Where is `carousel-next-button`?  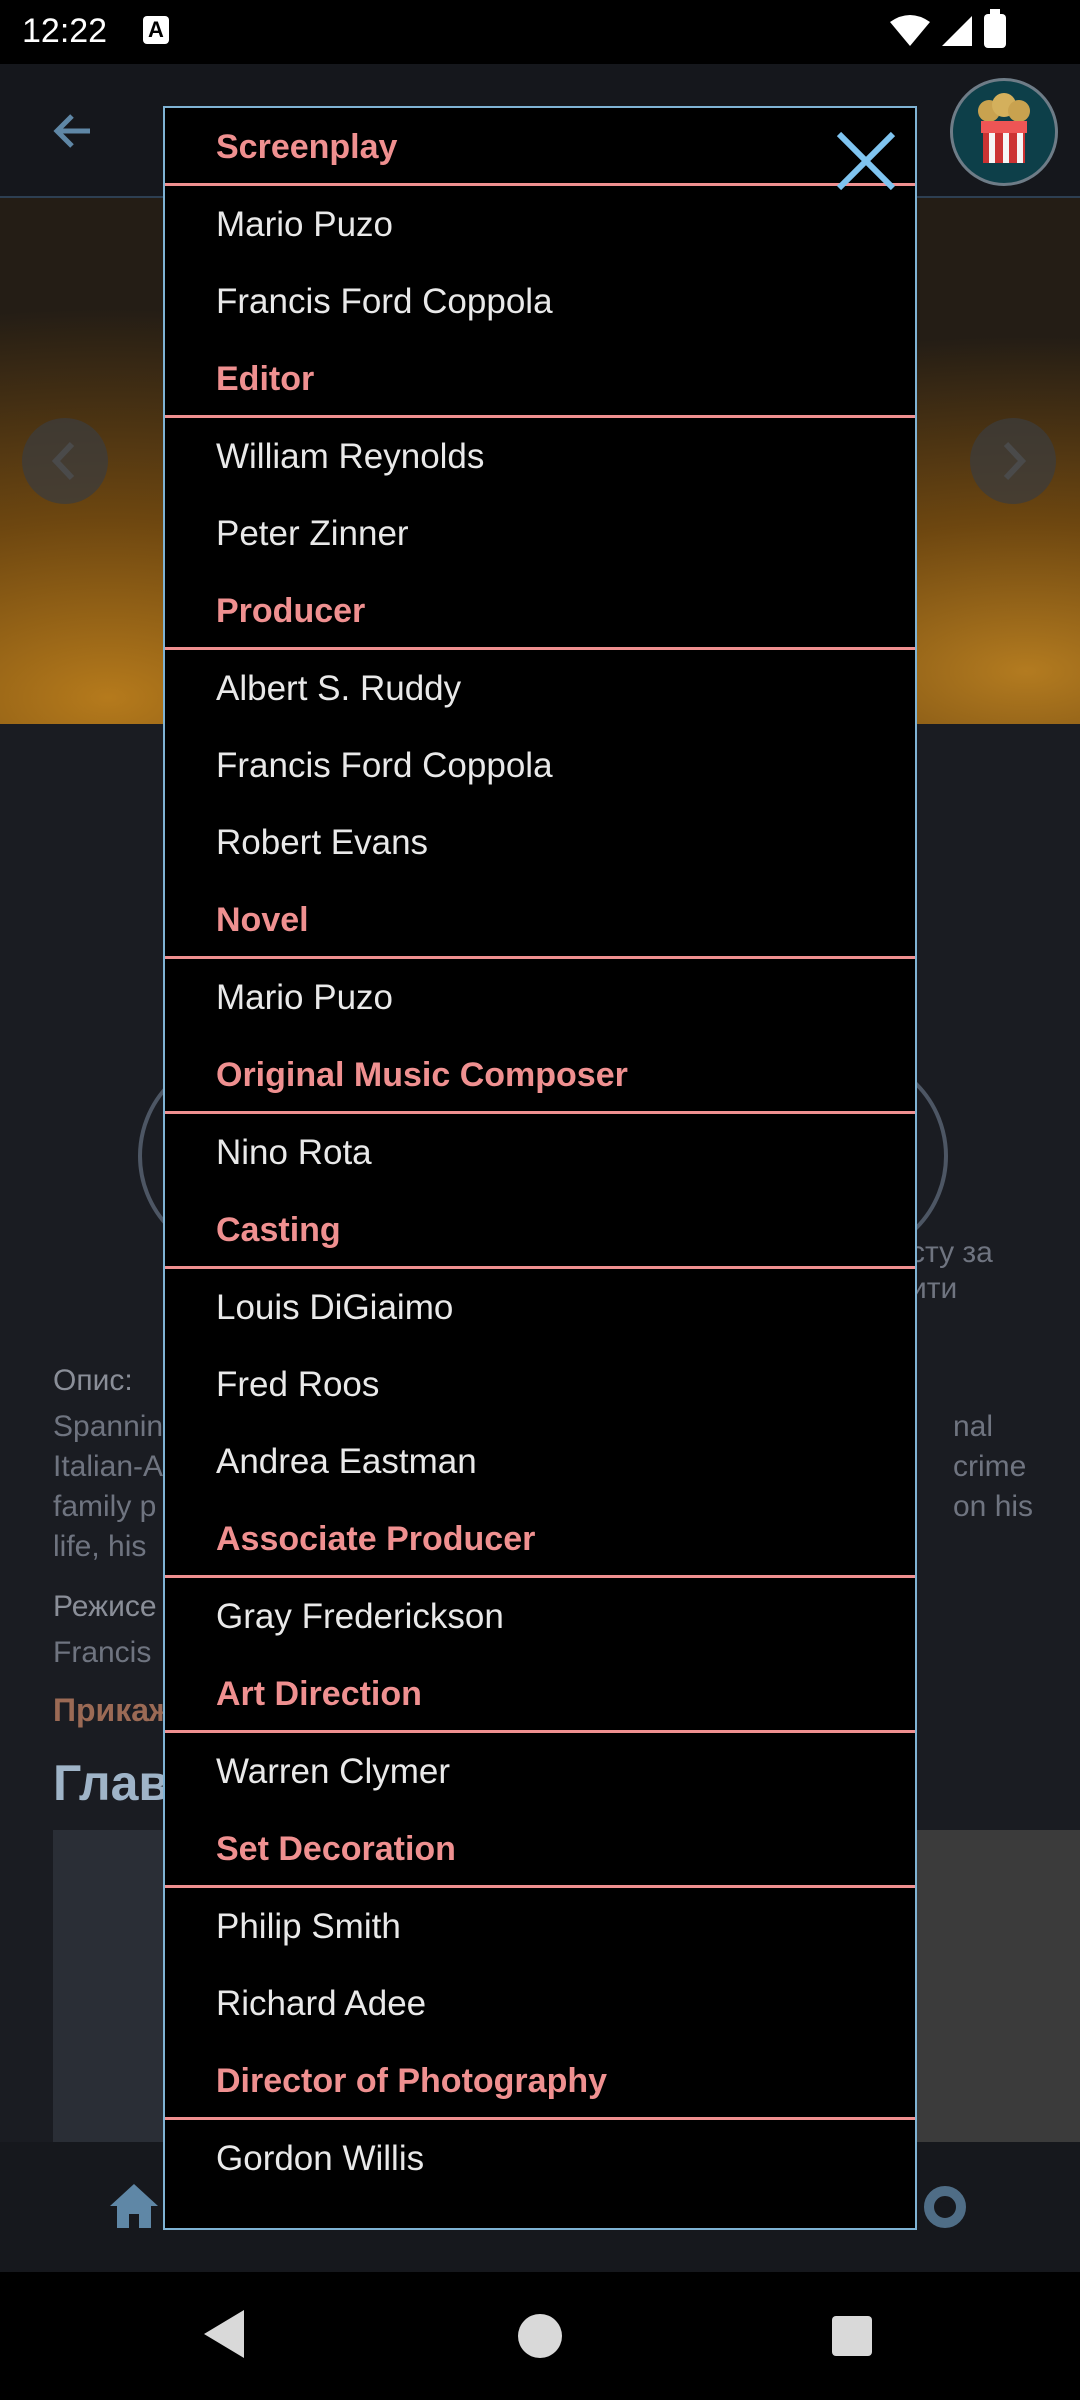
carousel-next-button is located at coordinates (1013, 461).